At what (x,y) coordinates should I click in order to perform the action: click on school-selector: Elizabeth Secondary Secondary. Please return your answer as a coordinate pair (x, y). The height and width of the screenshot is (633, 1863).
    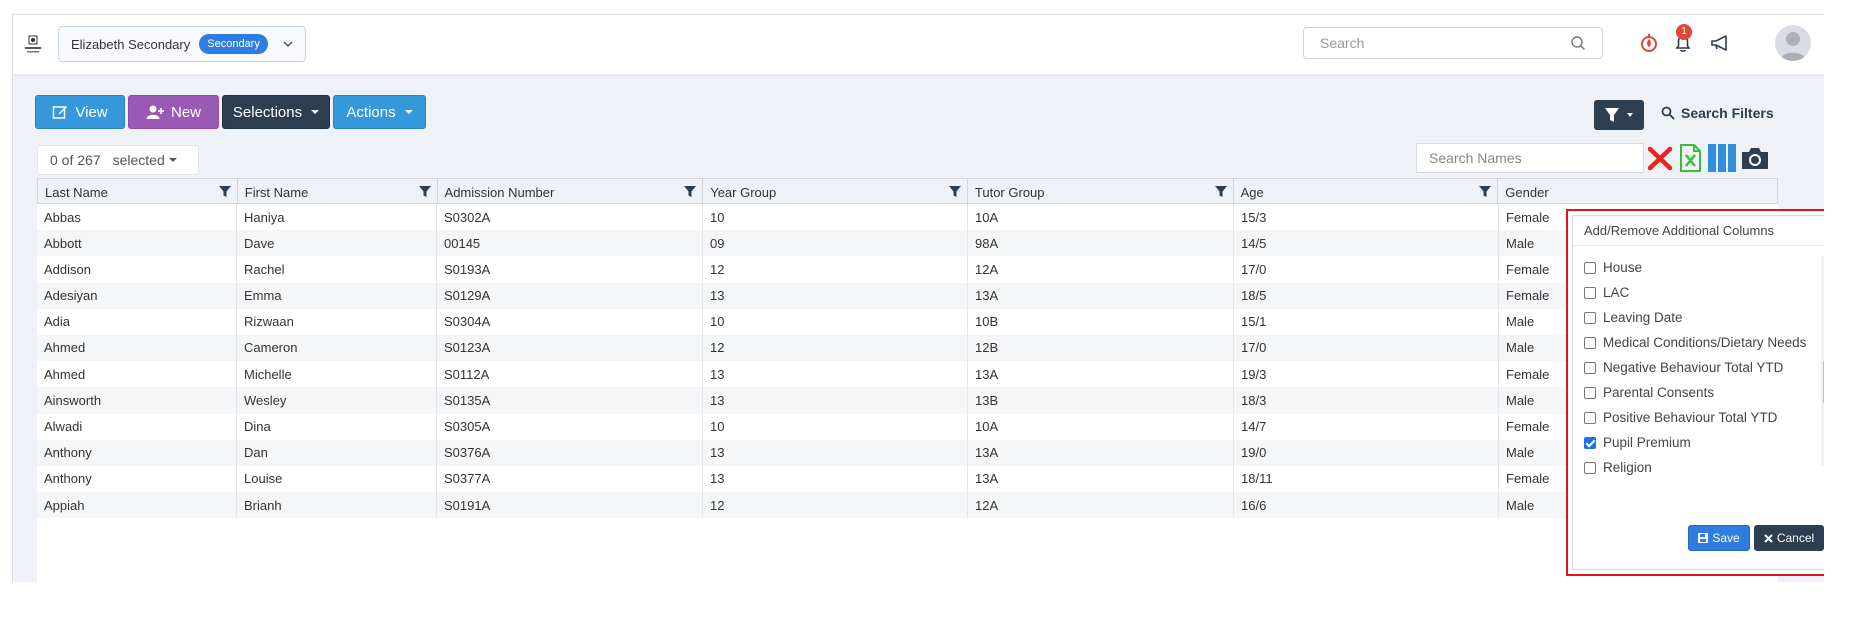
    Looking at the image, I should click on (182, 44).